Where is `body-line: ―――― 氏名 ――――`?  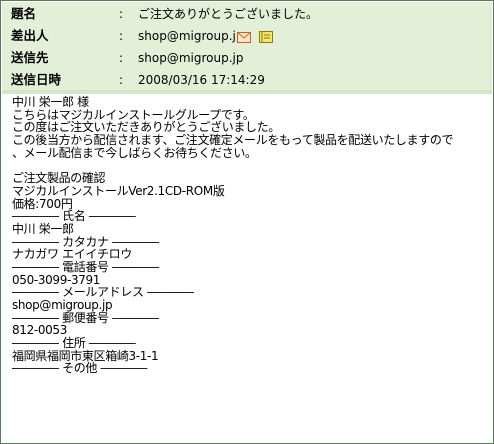 body-line: ―――― 氏名 ―――― is located at coordinates (74, 216).